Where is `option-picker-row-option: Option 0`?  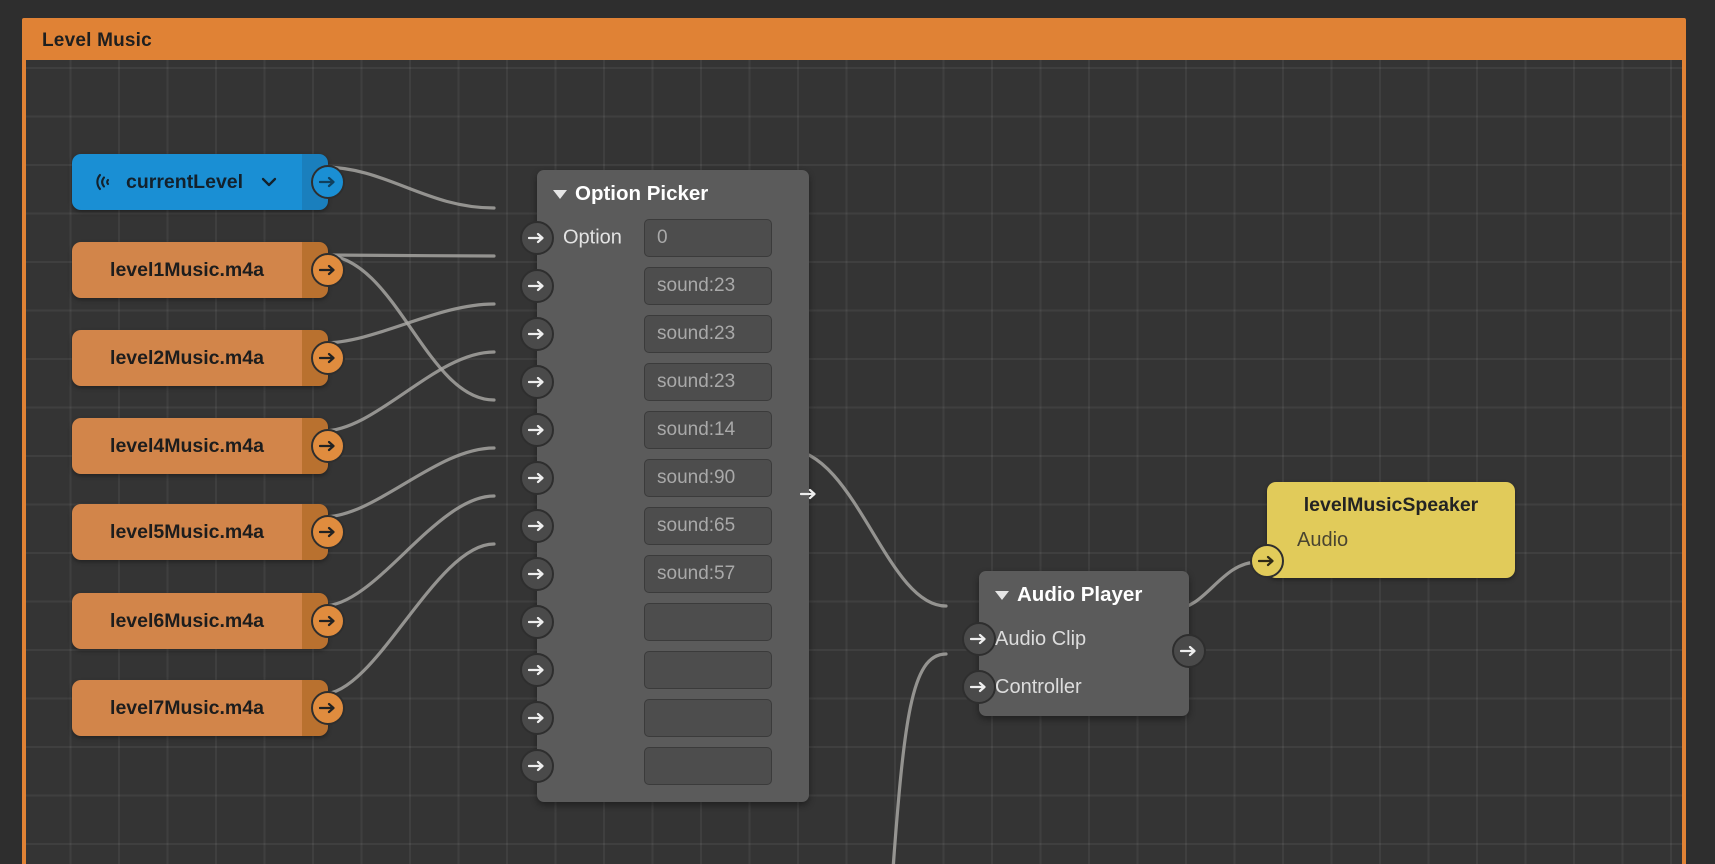 option-picker-row-option: Option 0 is located at coordinates (664, 238).